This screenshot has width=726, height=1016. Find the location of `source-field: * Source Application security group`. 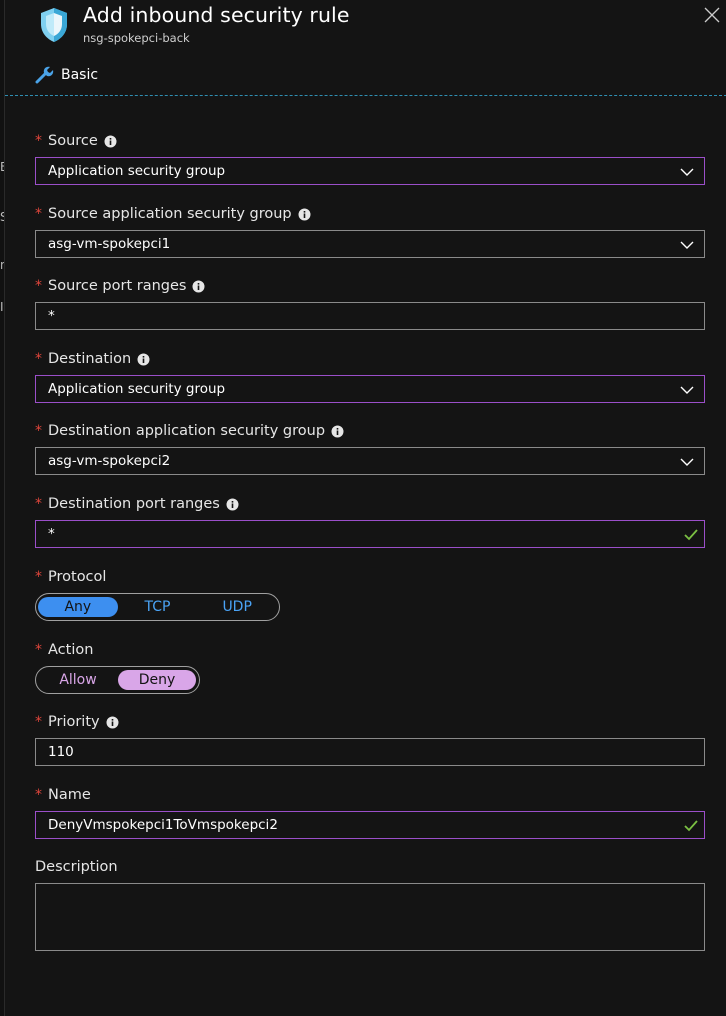

source-field: * Source Application security group is located at coordinates (370, 158).